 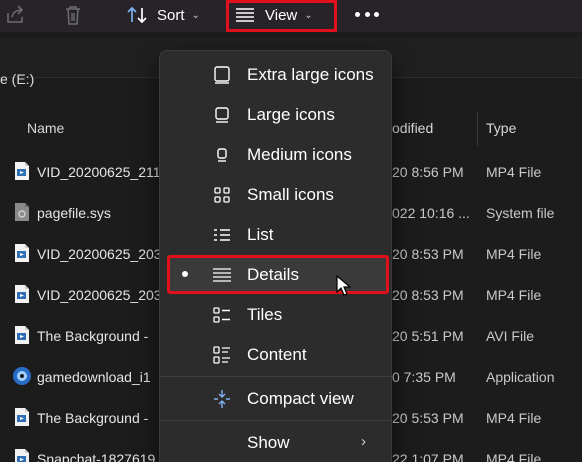 What do you see at coordinates (344, 285) in the screenshot?
I see `mouse-cursor-icon` at bounding box center [344, 285].